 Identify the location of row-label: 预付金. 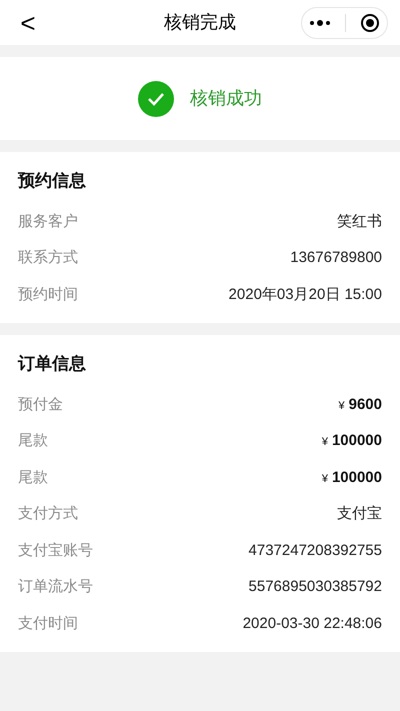
(40, 404).